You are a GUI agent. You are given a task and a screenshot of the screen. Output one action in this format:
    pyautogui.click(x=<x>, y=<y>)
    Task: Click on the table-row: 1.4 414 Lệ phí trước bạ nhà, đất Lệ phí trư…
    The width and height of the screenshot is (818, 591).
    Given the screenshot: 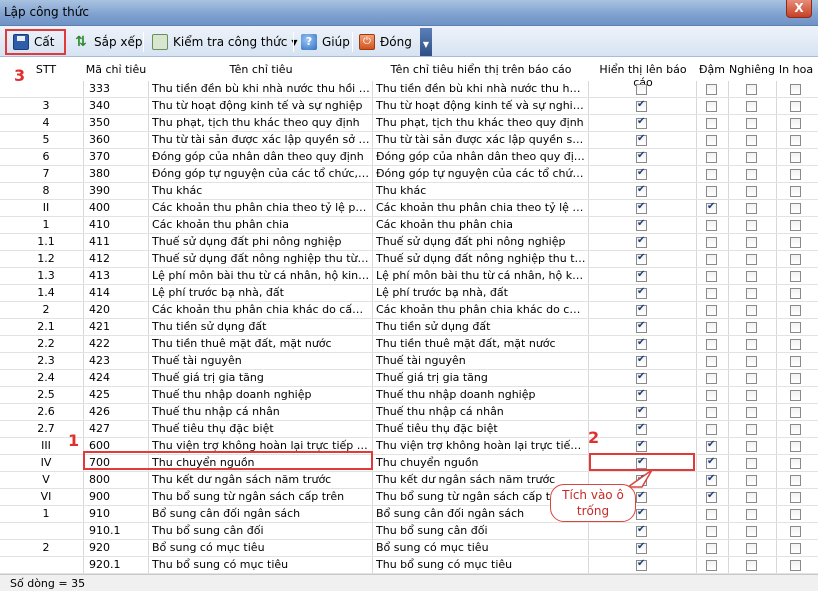 What is the action you would take?
    pyautogui.click(x=409, y=293)
    